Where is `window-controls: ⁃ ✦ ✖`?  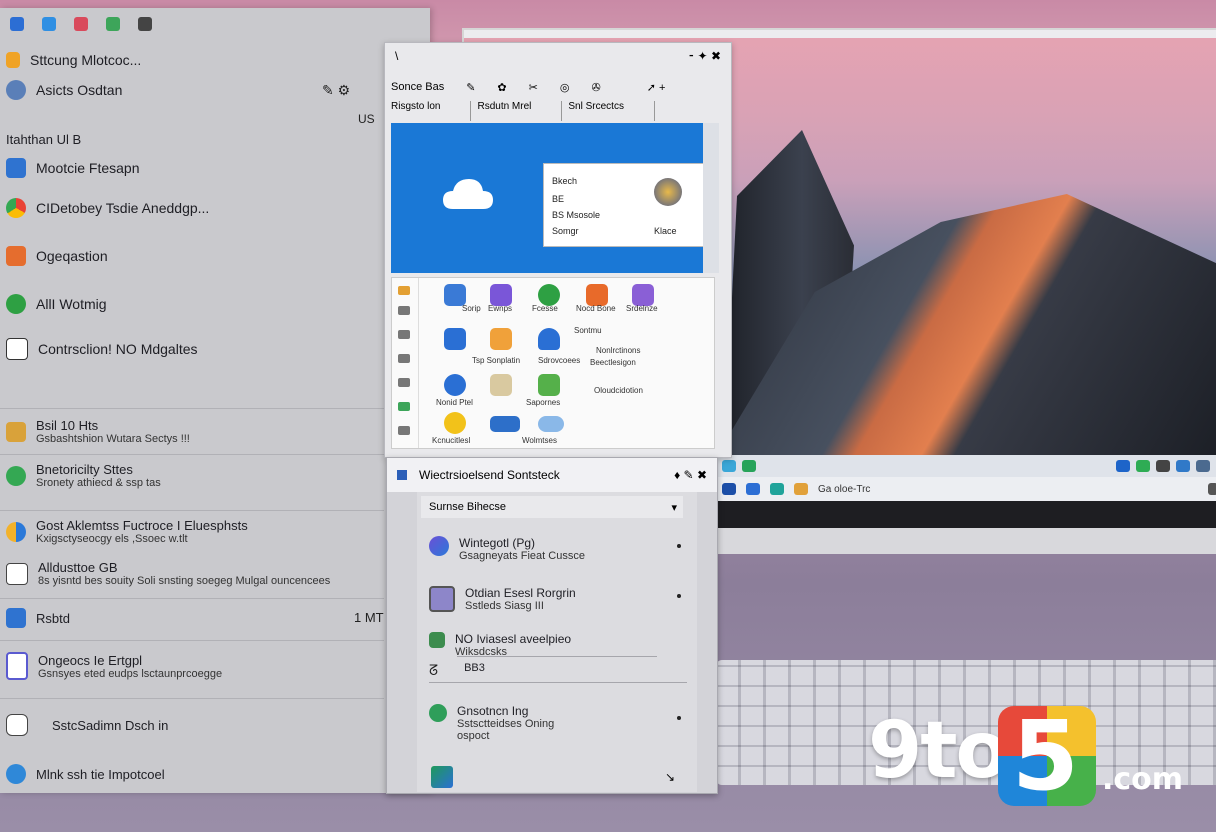 window-controls: ⁃ ✦ ✖ is located at coordinates (704, 56).